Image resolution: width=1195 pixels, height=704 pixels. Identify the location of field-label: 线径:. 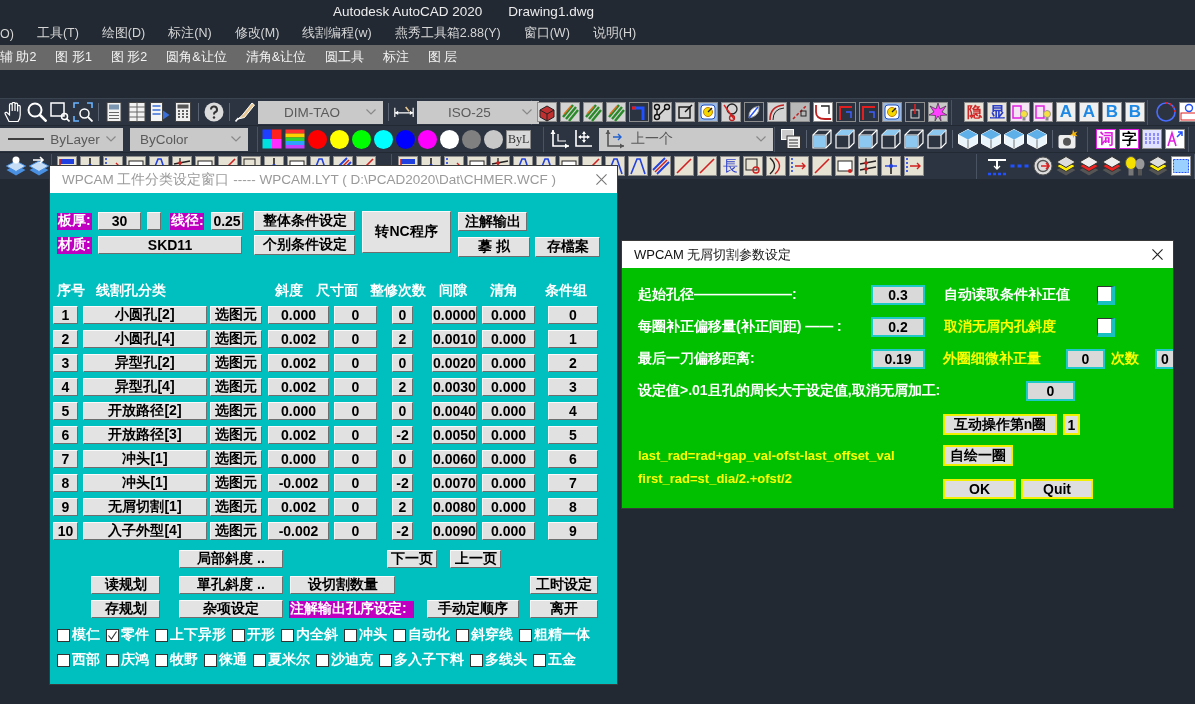
(187, 221).